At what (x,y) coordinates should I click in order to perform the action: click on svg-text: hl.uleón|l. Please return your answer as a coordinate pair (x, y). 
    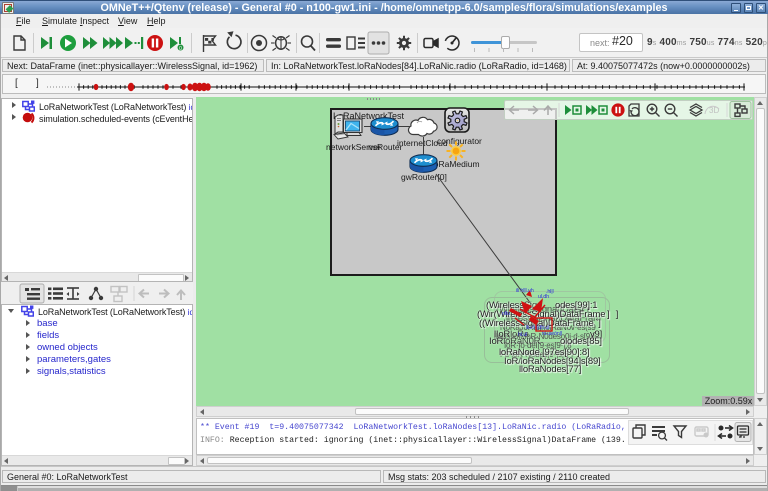
    Looking at the image, I should click on (552, 334).